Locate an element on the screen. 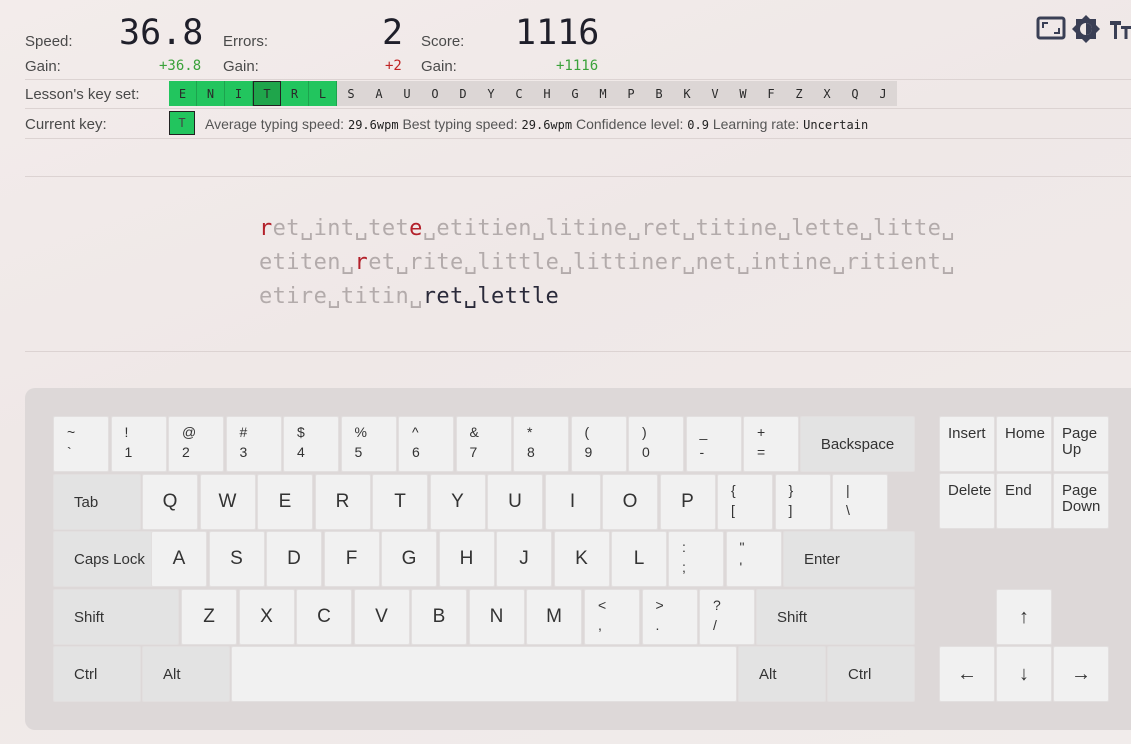 This screenshot has width=1131, height=744. key-=: + = is located at coordinates (771, 444).